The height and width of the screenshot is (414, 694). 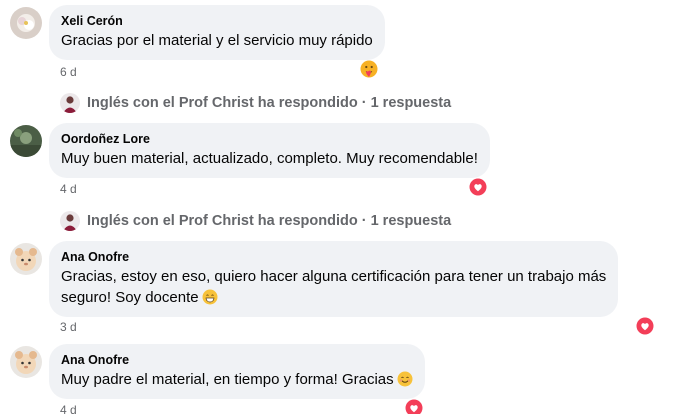 What do you see at coordinates (405, 379) in the screenshot?
I see `smiling-face-emoji` at bounding box center [405, 379].